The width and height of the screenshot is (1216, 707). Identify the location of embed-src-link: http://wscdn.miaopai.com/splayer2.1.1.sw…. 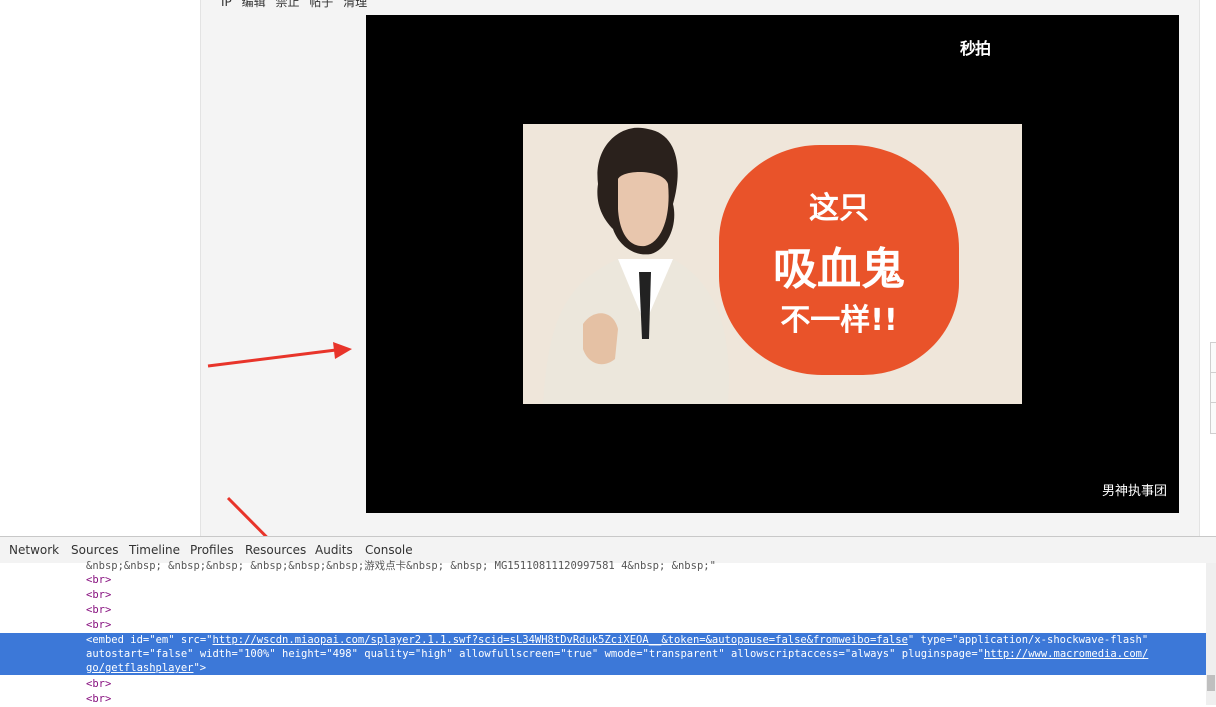
(560, 640).